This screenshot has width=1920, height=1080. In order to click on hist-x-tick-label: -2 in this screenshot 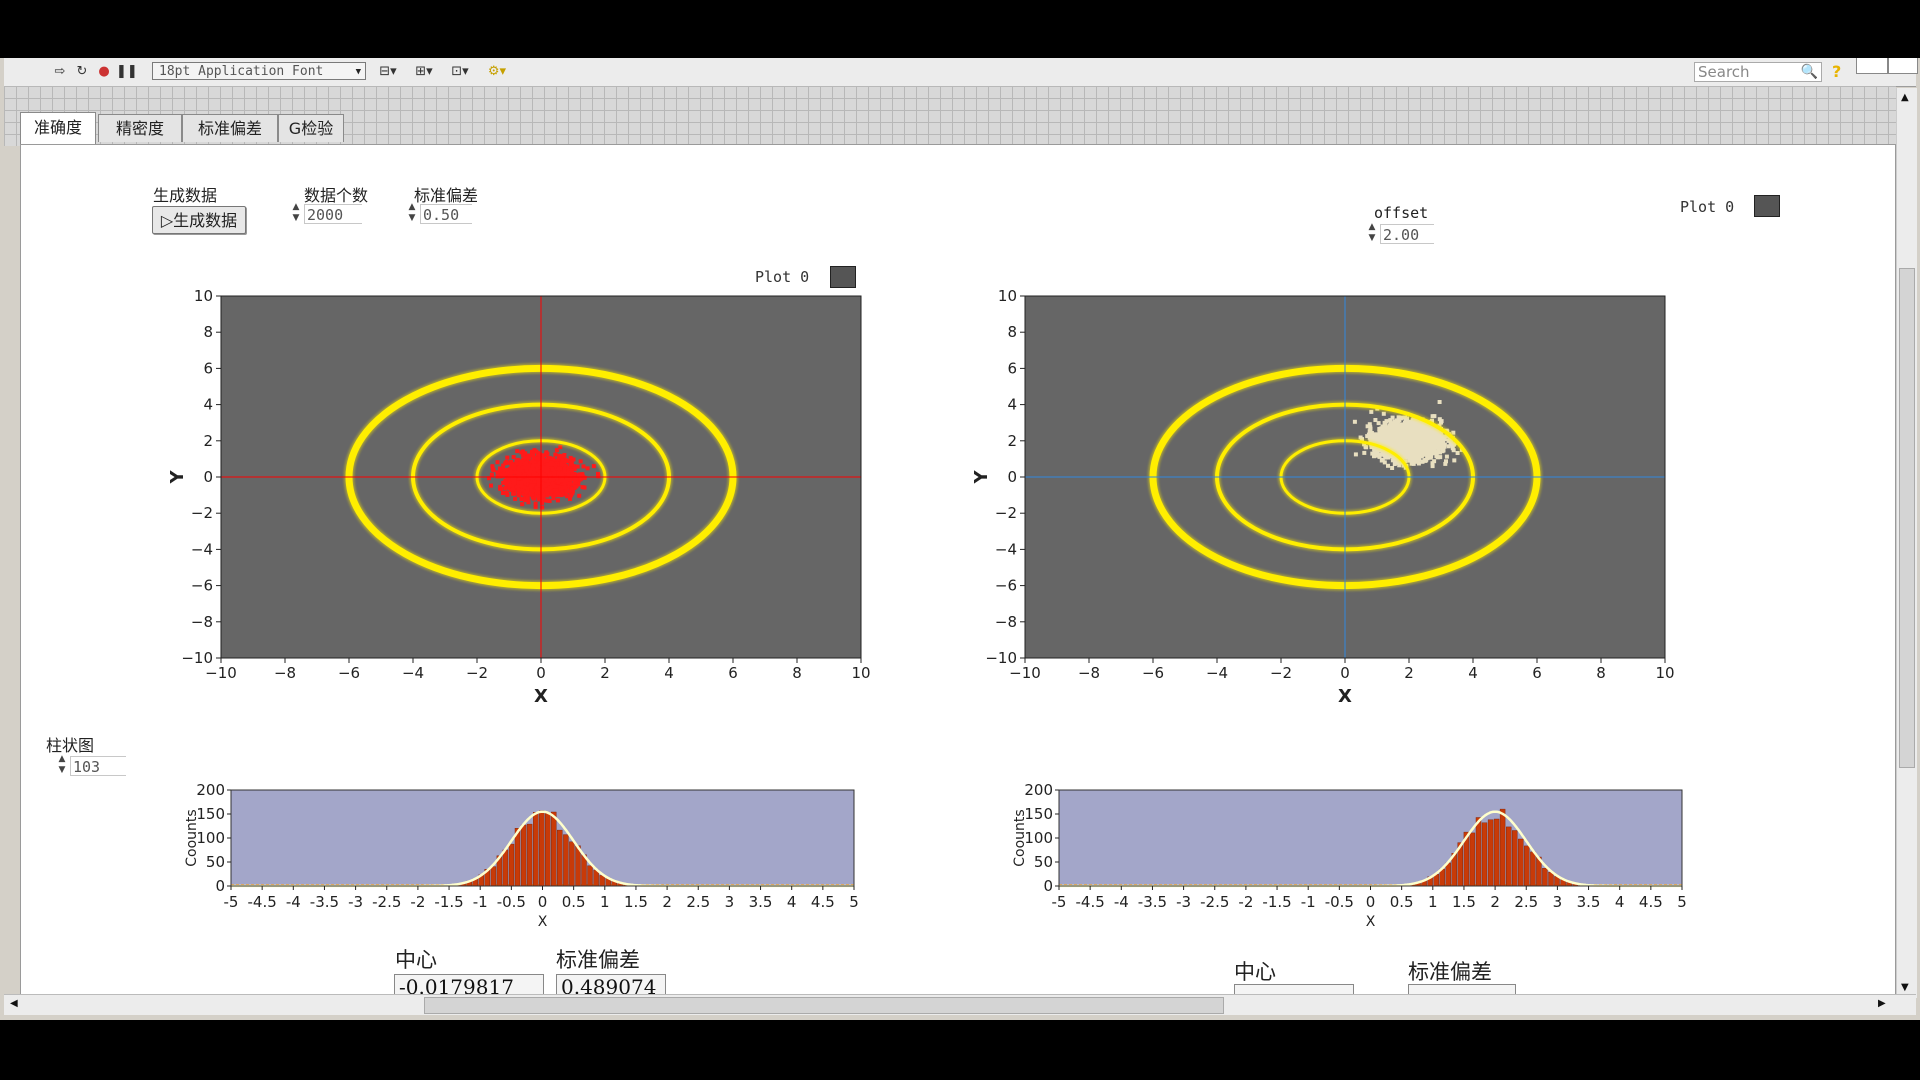, I will do `click(1245, 902)`.